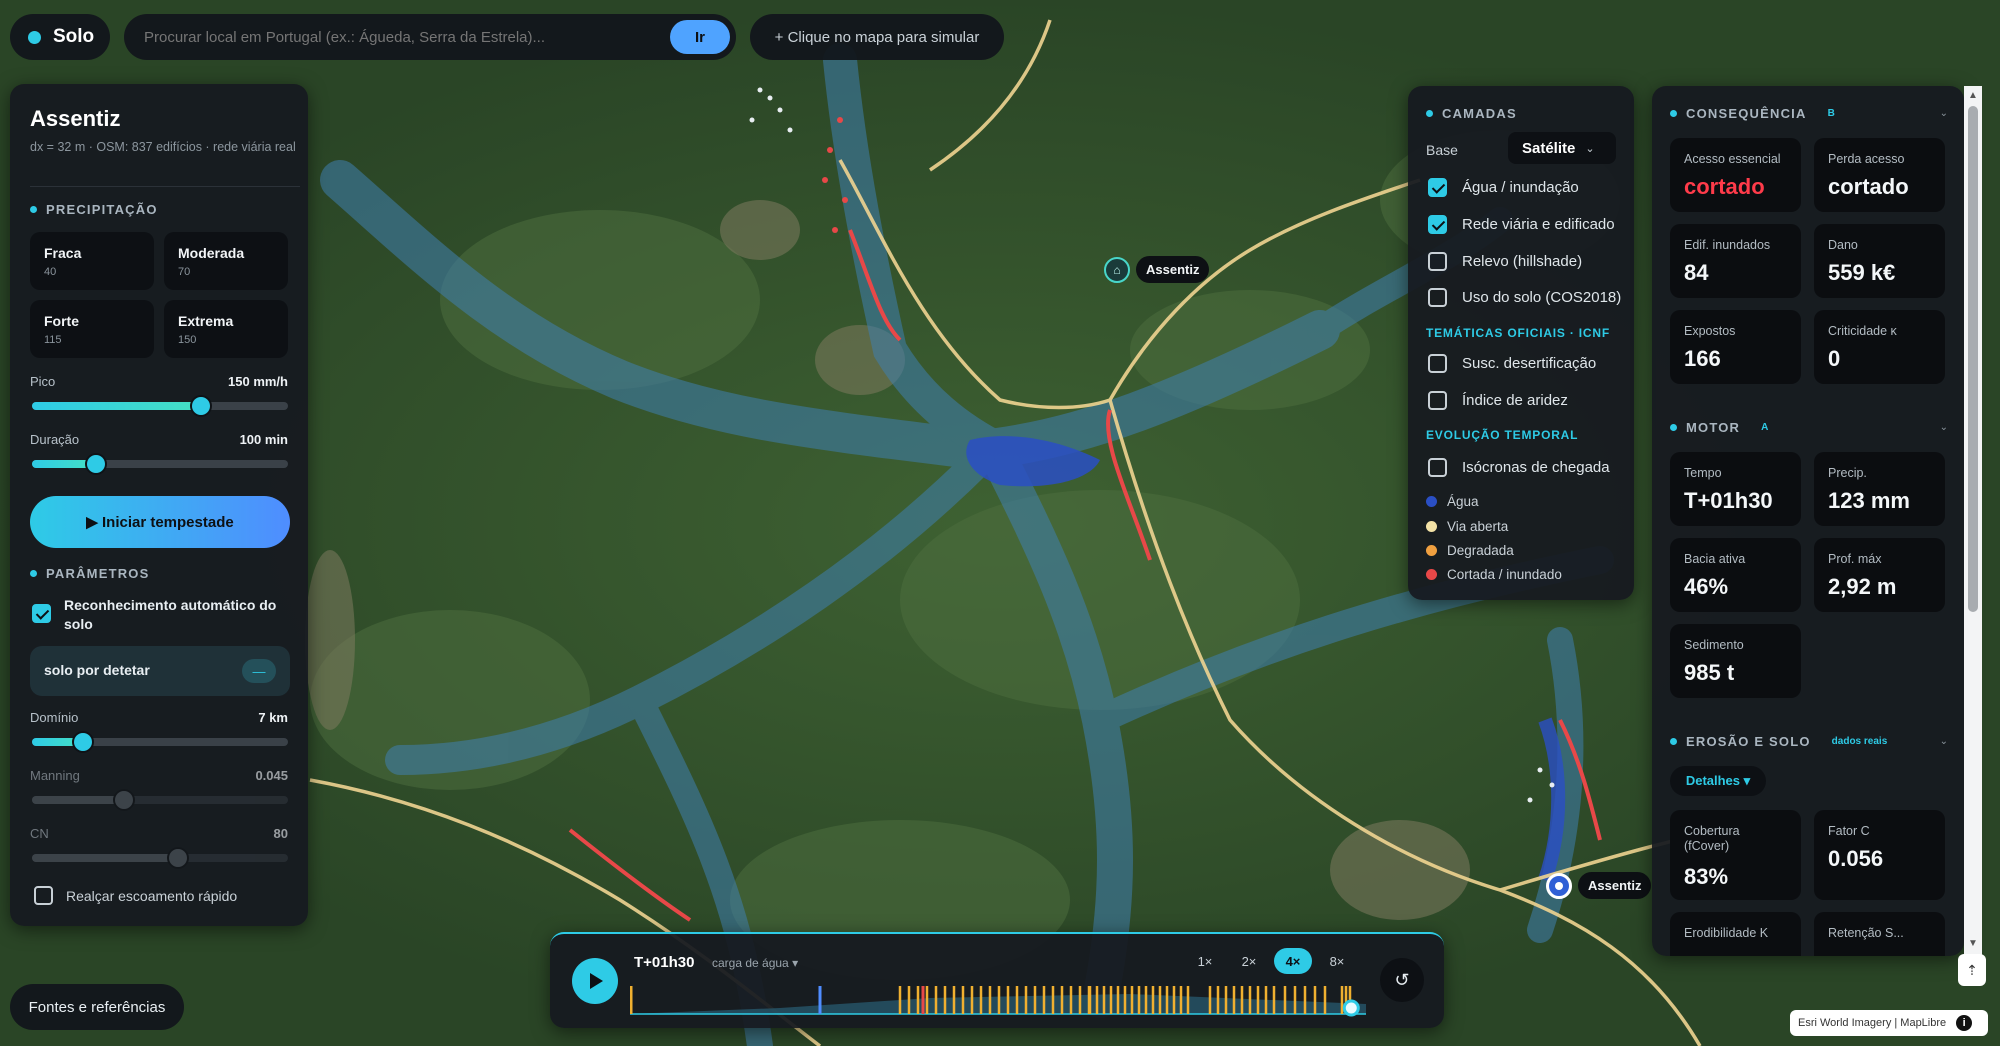 The image size is (2000, 1046). What do you see at coordinates (1735, 261) in the screenshot?
I see `card-flooded-buildings: Edif. inundados 84` at bounding box center [1735, 261].